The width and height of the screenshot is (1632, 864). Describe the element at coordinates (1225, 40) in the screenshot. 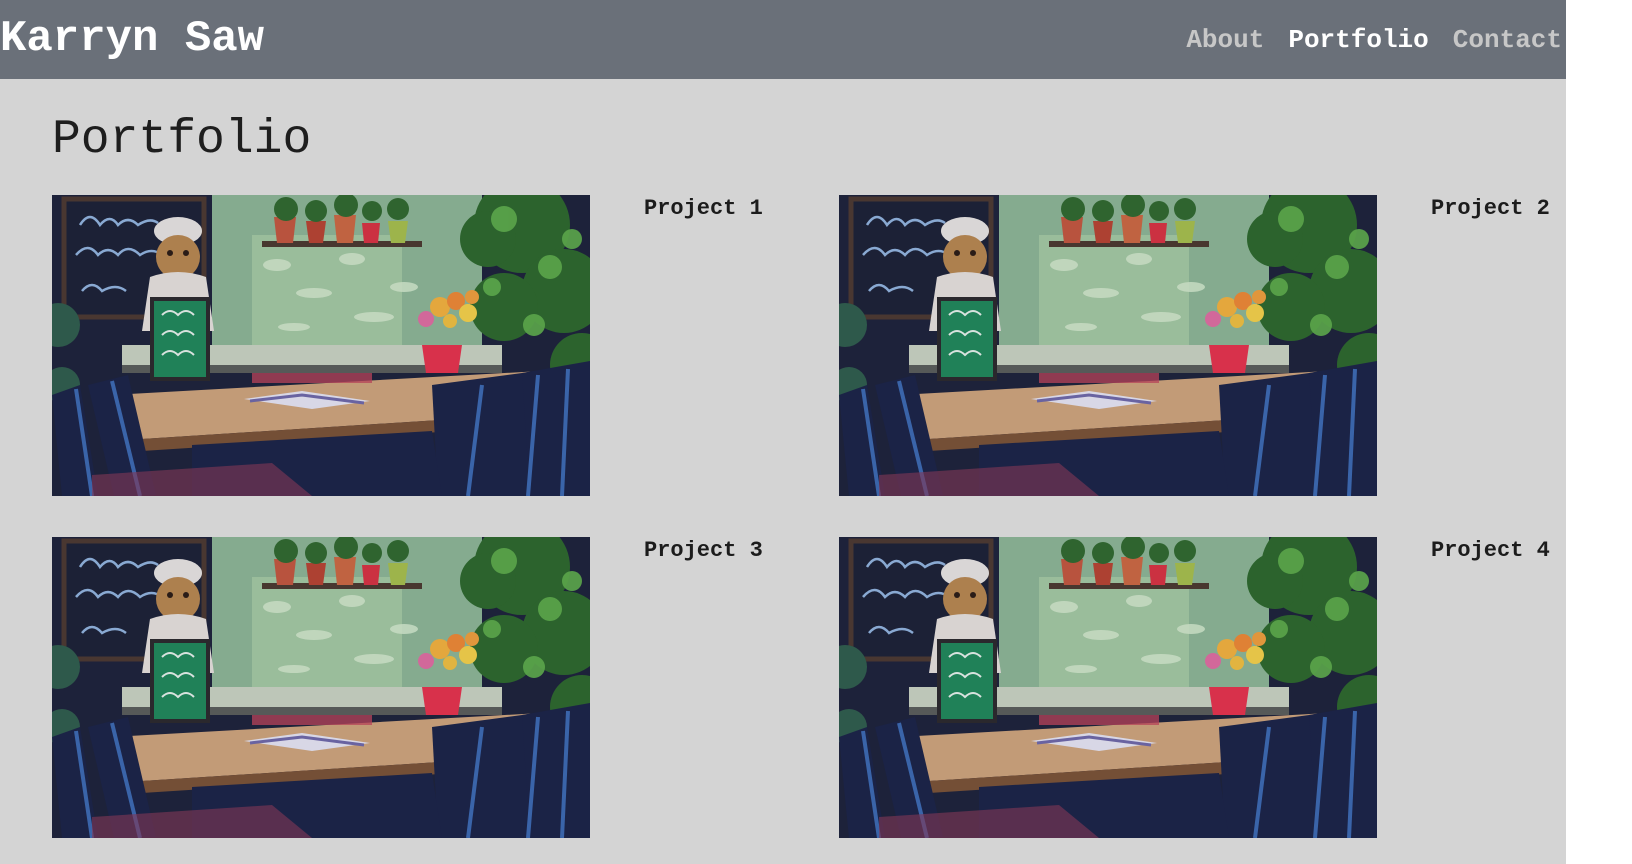

I see `nav-link-about: About` at that location.